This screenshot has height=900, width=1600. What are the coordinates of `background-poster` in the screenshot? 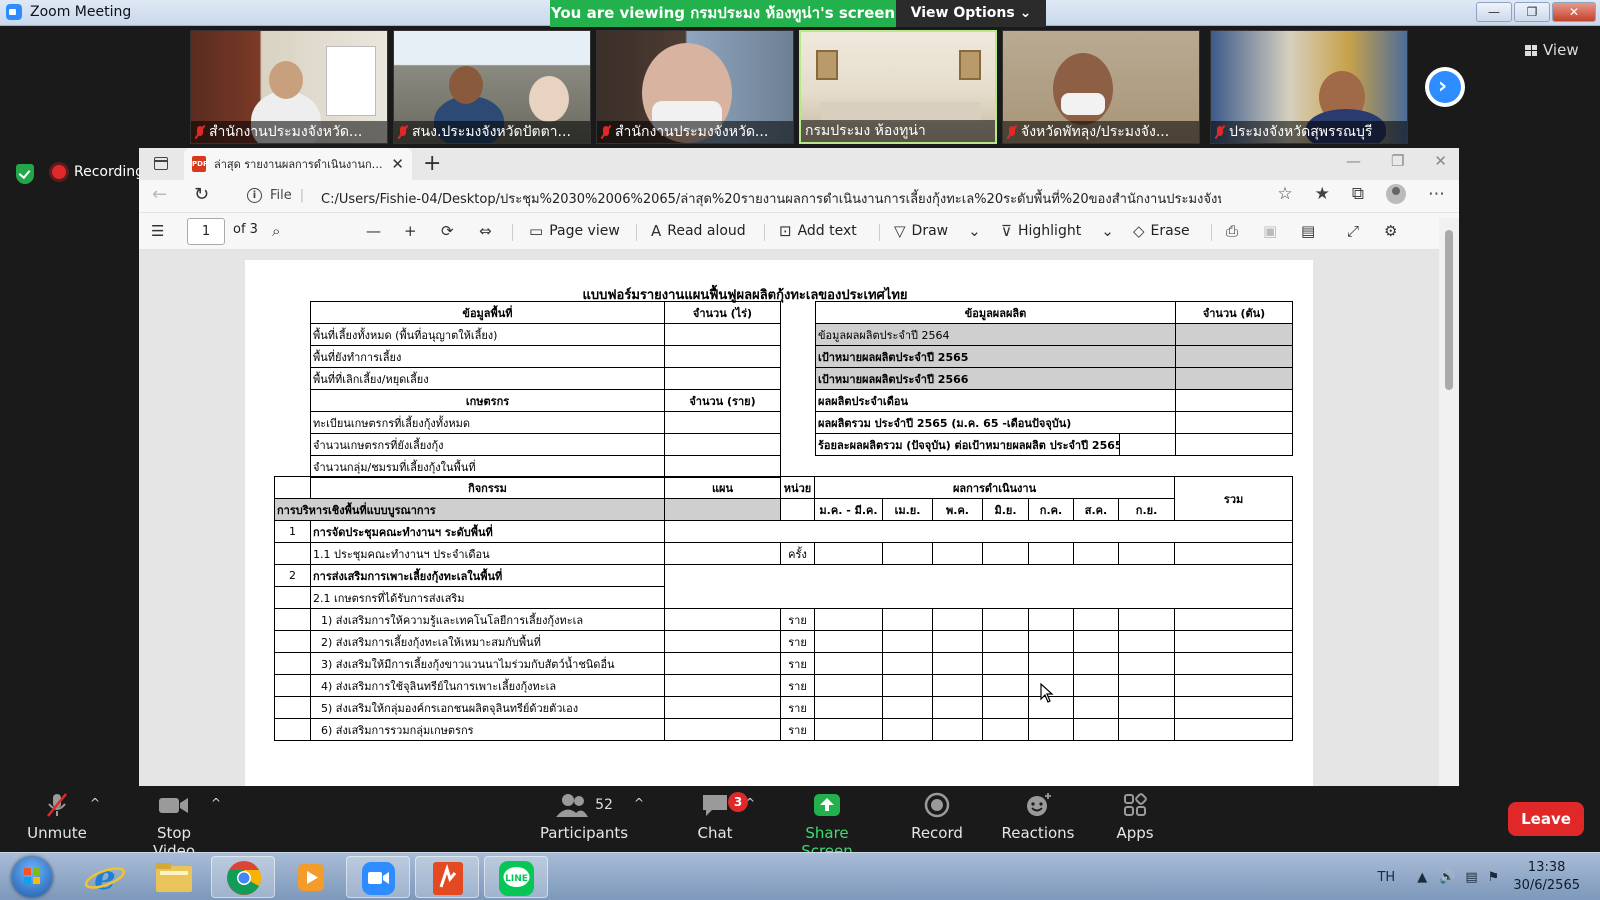 It's located at (351, 81).